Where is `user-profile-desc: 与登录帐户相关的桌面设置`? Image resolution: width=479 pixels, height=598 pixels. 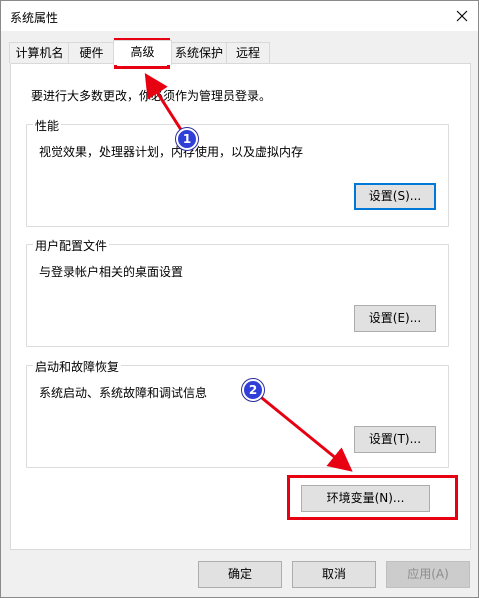 user-profile-desc: 与登录帐户相关的桌面设置 is located at coordinates (111, 272).